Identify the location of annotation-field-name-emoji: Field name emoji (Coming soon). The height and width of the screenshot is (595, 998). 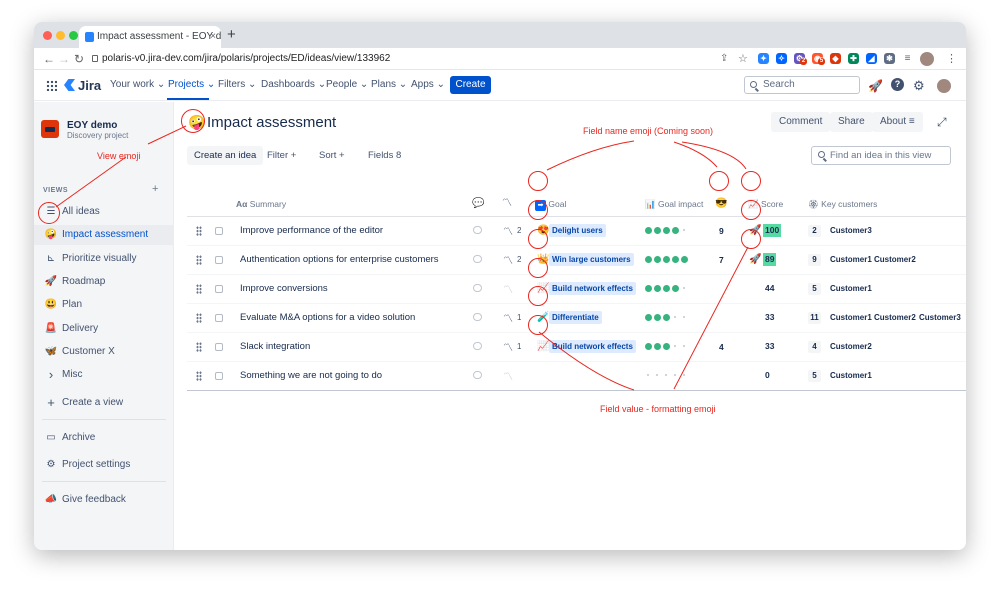
(648, 131).